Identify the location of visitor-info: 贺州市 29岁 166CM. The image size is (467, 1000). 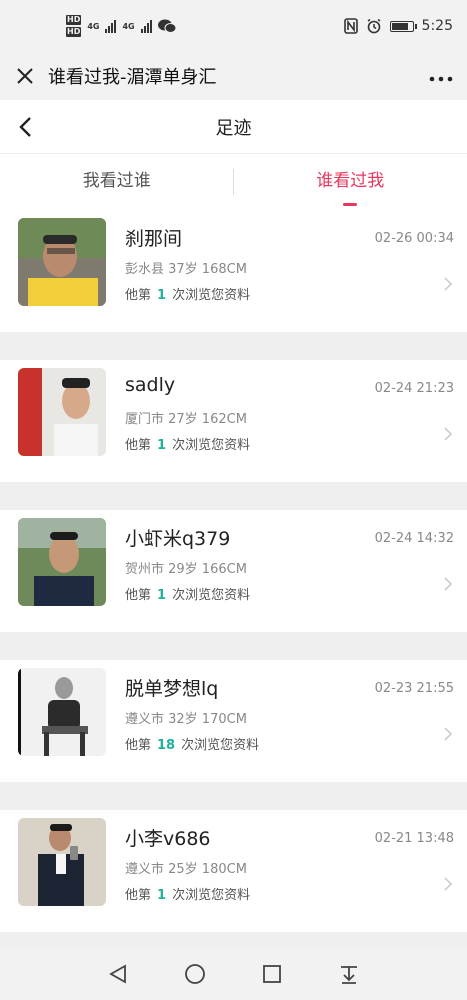
(186, 569).